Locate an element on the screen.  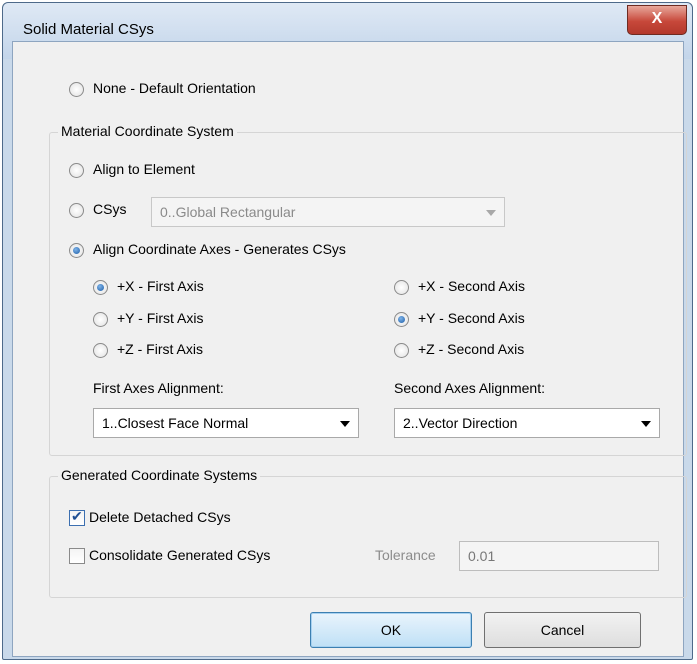
tolerance-input: 0.01 is located at coordinates (559, 556).